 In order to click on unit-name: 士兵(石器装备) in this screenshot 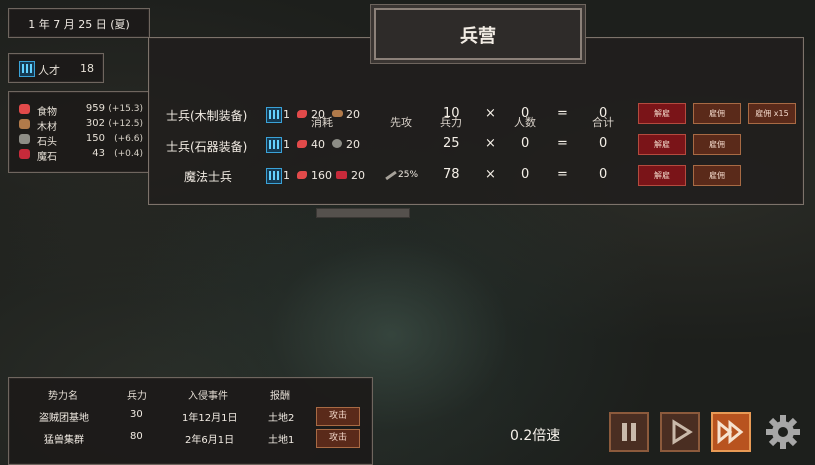, I will do `click(207, 147)`.